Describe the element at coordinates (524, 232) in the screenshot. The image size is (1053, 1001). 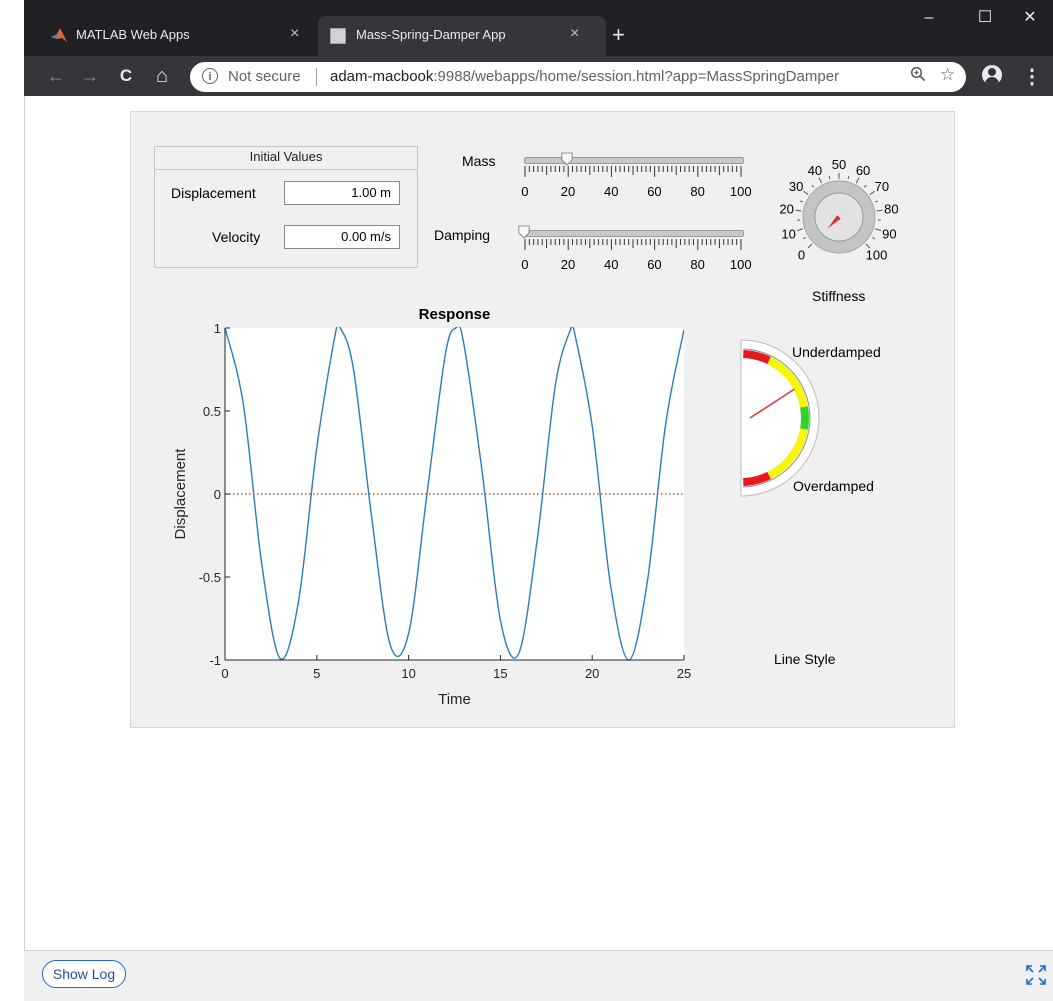
I see `damping-slider-thumb` at that location.